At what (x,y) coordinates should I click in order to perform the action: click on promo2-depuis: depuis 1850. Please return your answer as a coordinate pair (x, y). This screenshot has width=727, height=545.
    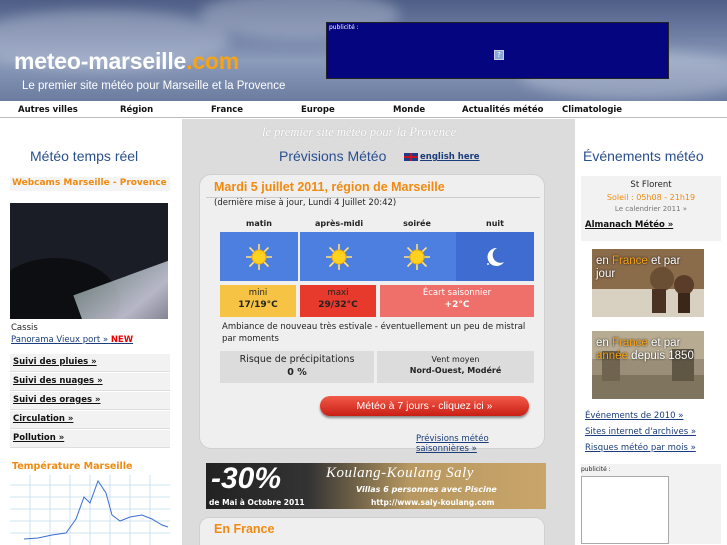
    Looking at the image, I should click on (660, 356).